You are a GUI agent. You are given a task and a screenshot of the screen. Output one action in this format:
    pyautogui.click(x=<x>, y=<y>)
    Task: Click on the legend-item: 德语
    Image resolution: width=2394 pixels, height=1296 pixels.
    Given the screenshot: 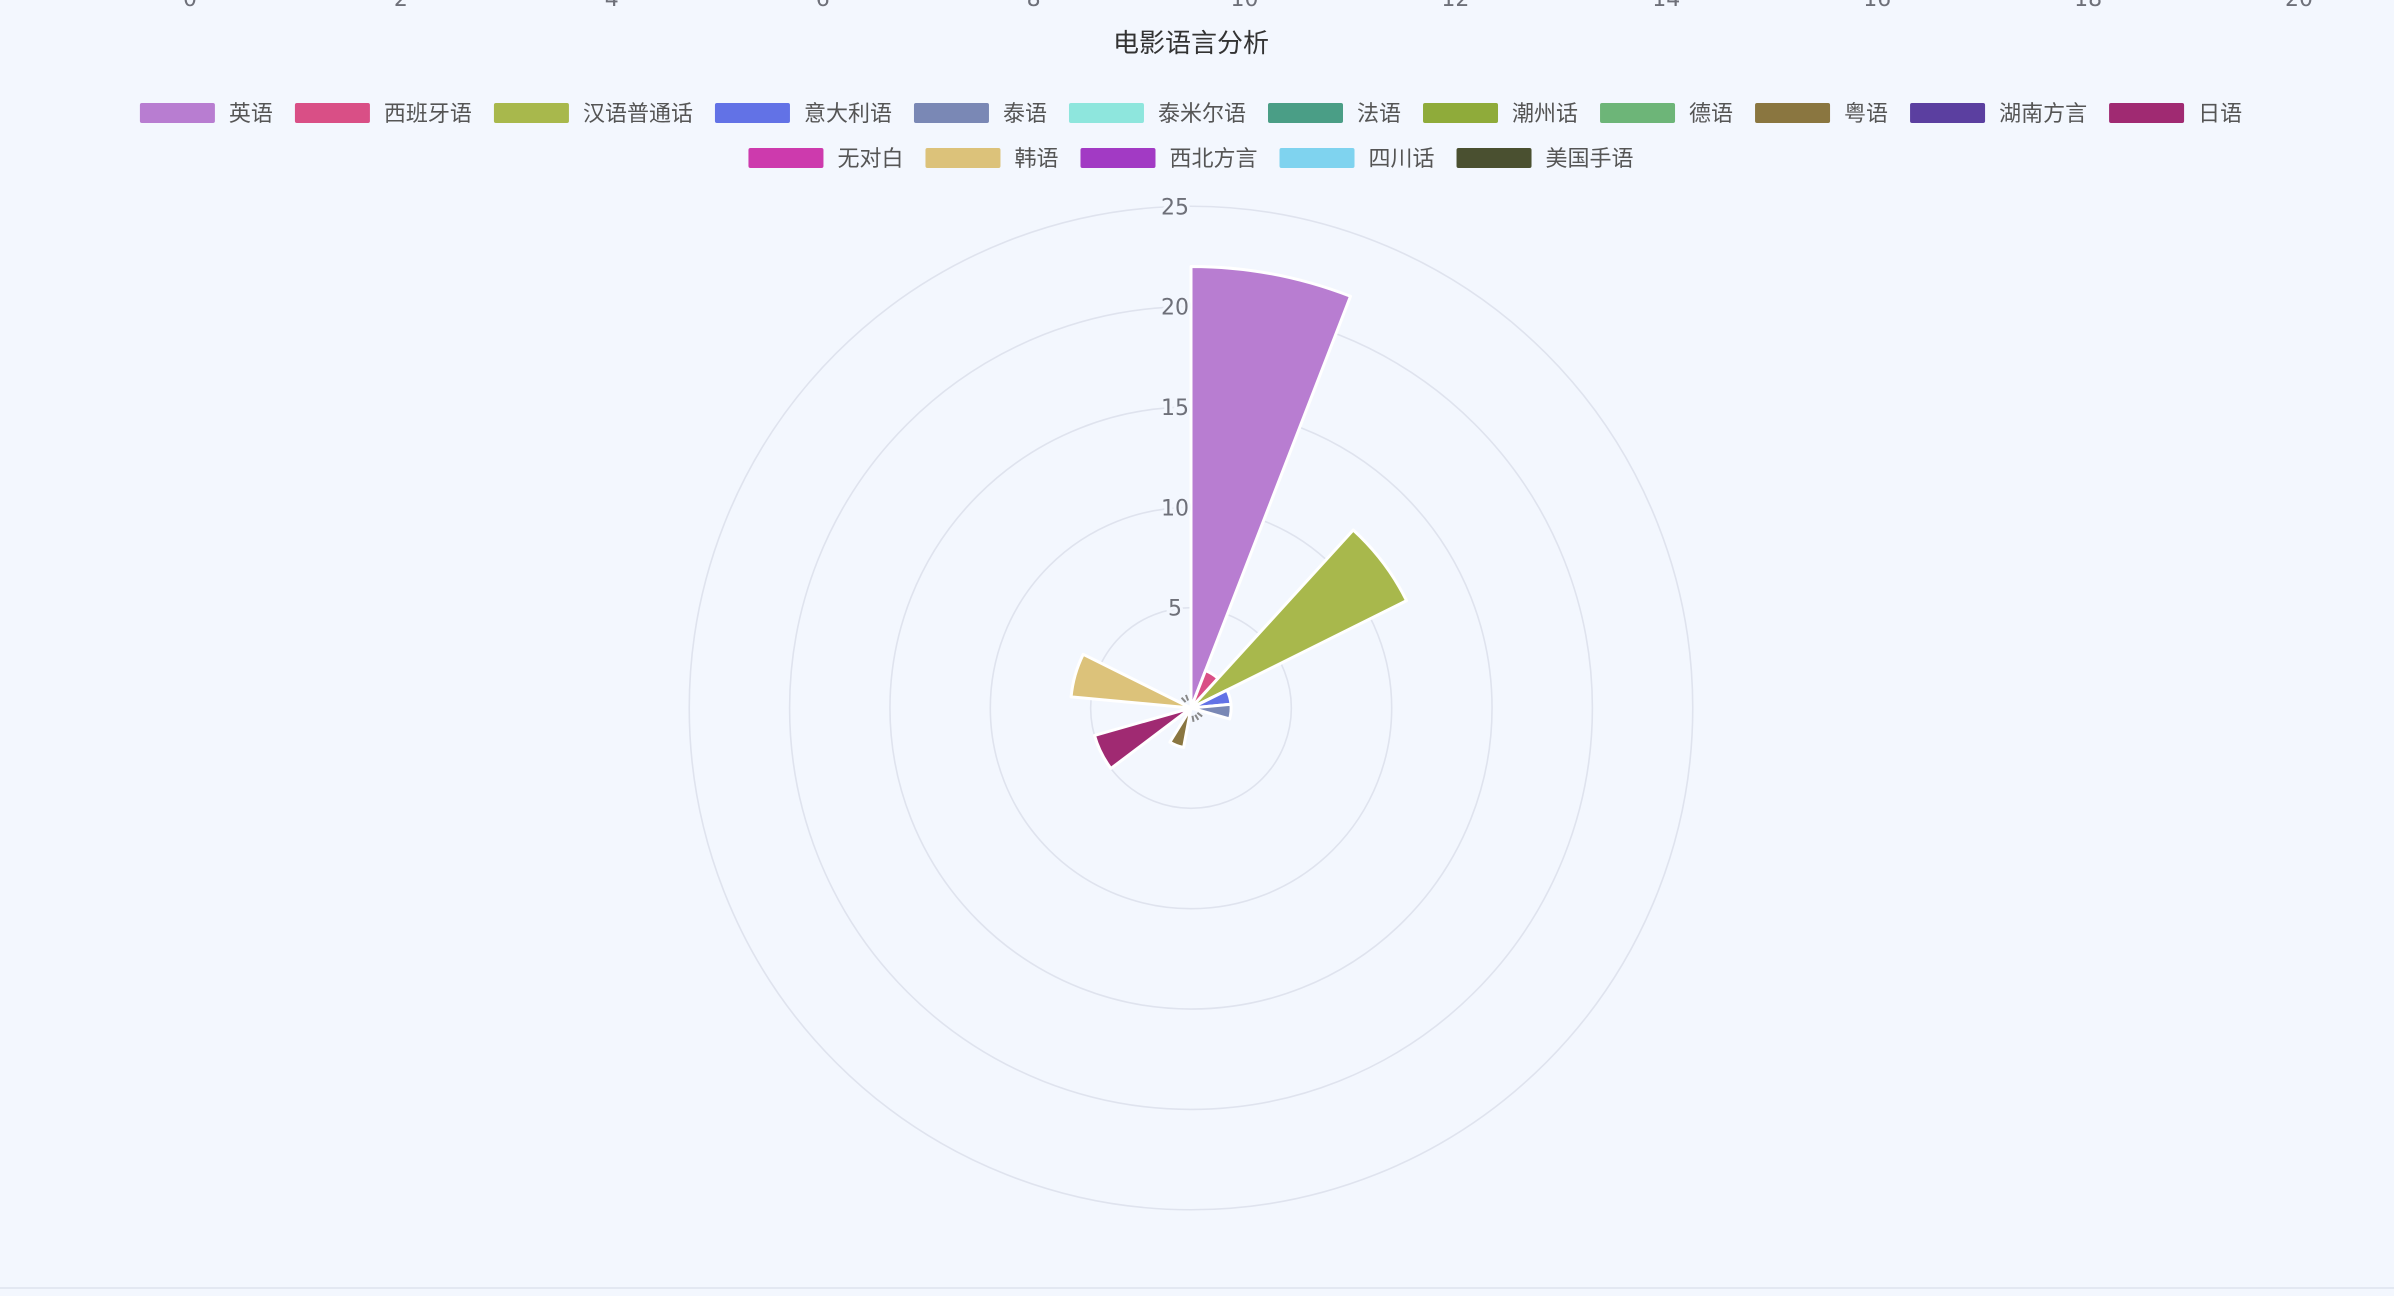 What is the action you would take?
    pyautogui.click(x=1666, y=114)
    